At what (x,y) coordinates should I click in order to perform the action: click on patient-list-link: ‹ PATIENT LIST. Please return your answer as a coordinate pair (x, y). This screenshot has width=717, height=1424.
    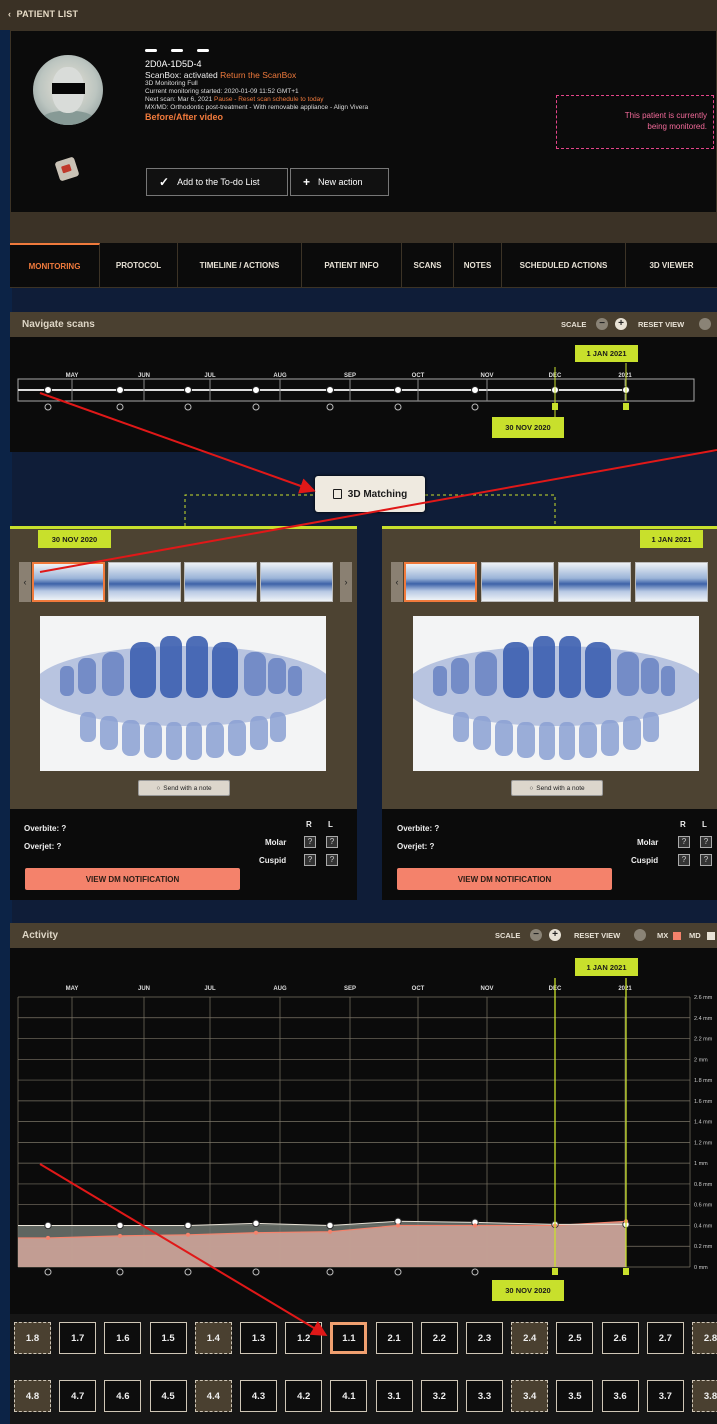
    Looking at the image, I should click on (43, 14).